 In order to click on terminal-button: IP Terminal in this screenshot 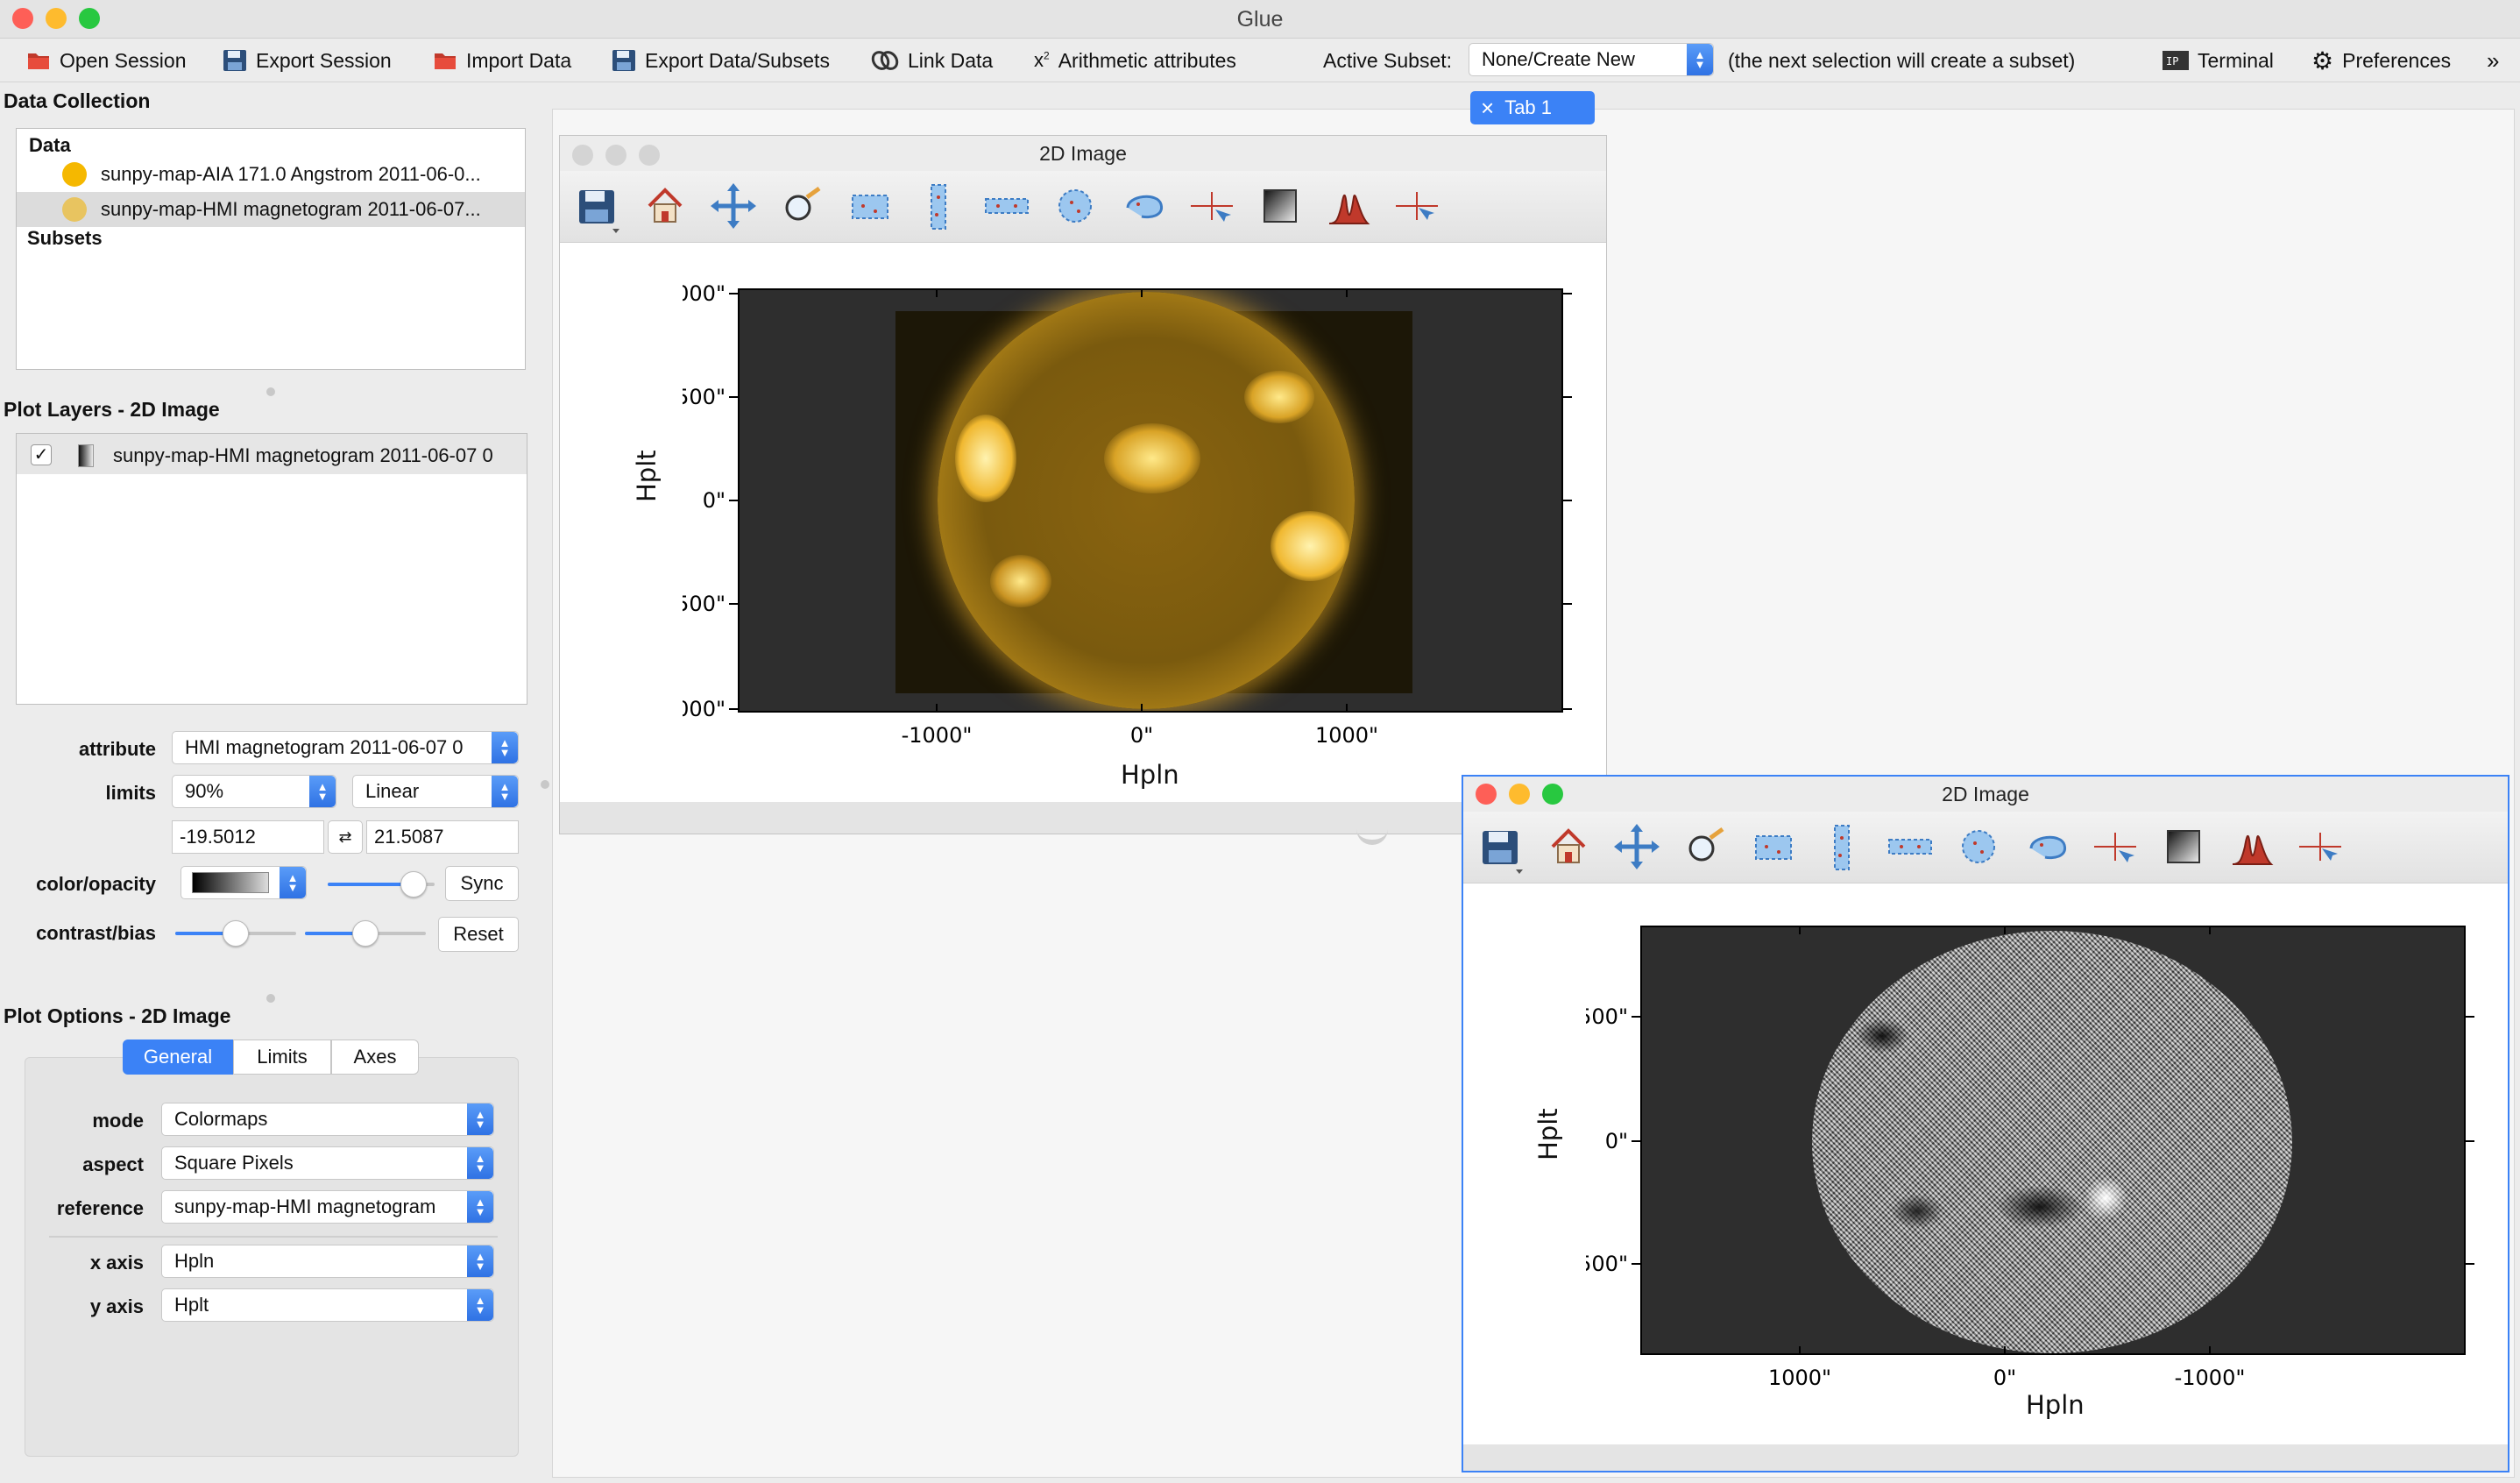, I will do `click(2218, 61)`.